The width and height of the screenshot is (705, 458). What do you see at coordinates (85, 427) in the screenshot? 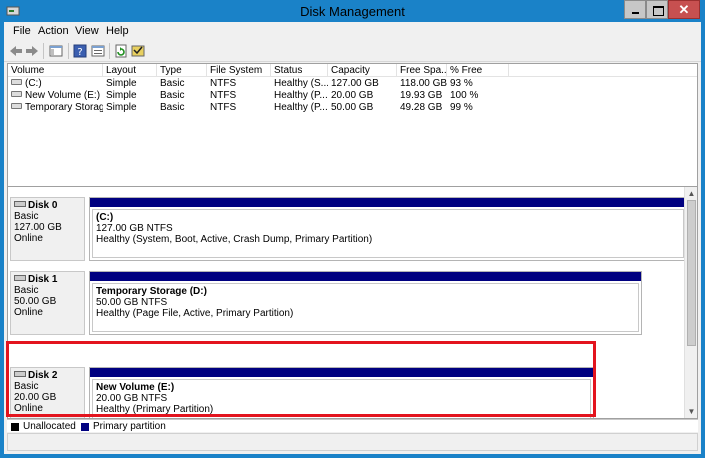
I see `primary-partition-swatch` at bounding box center [85, 427].